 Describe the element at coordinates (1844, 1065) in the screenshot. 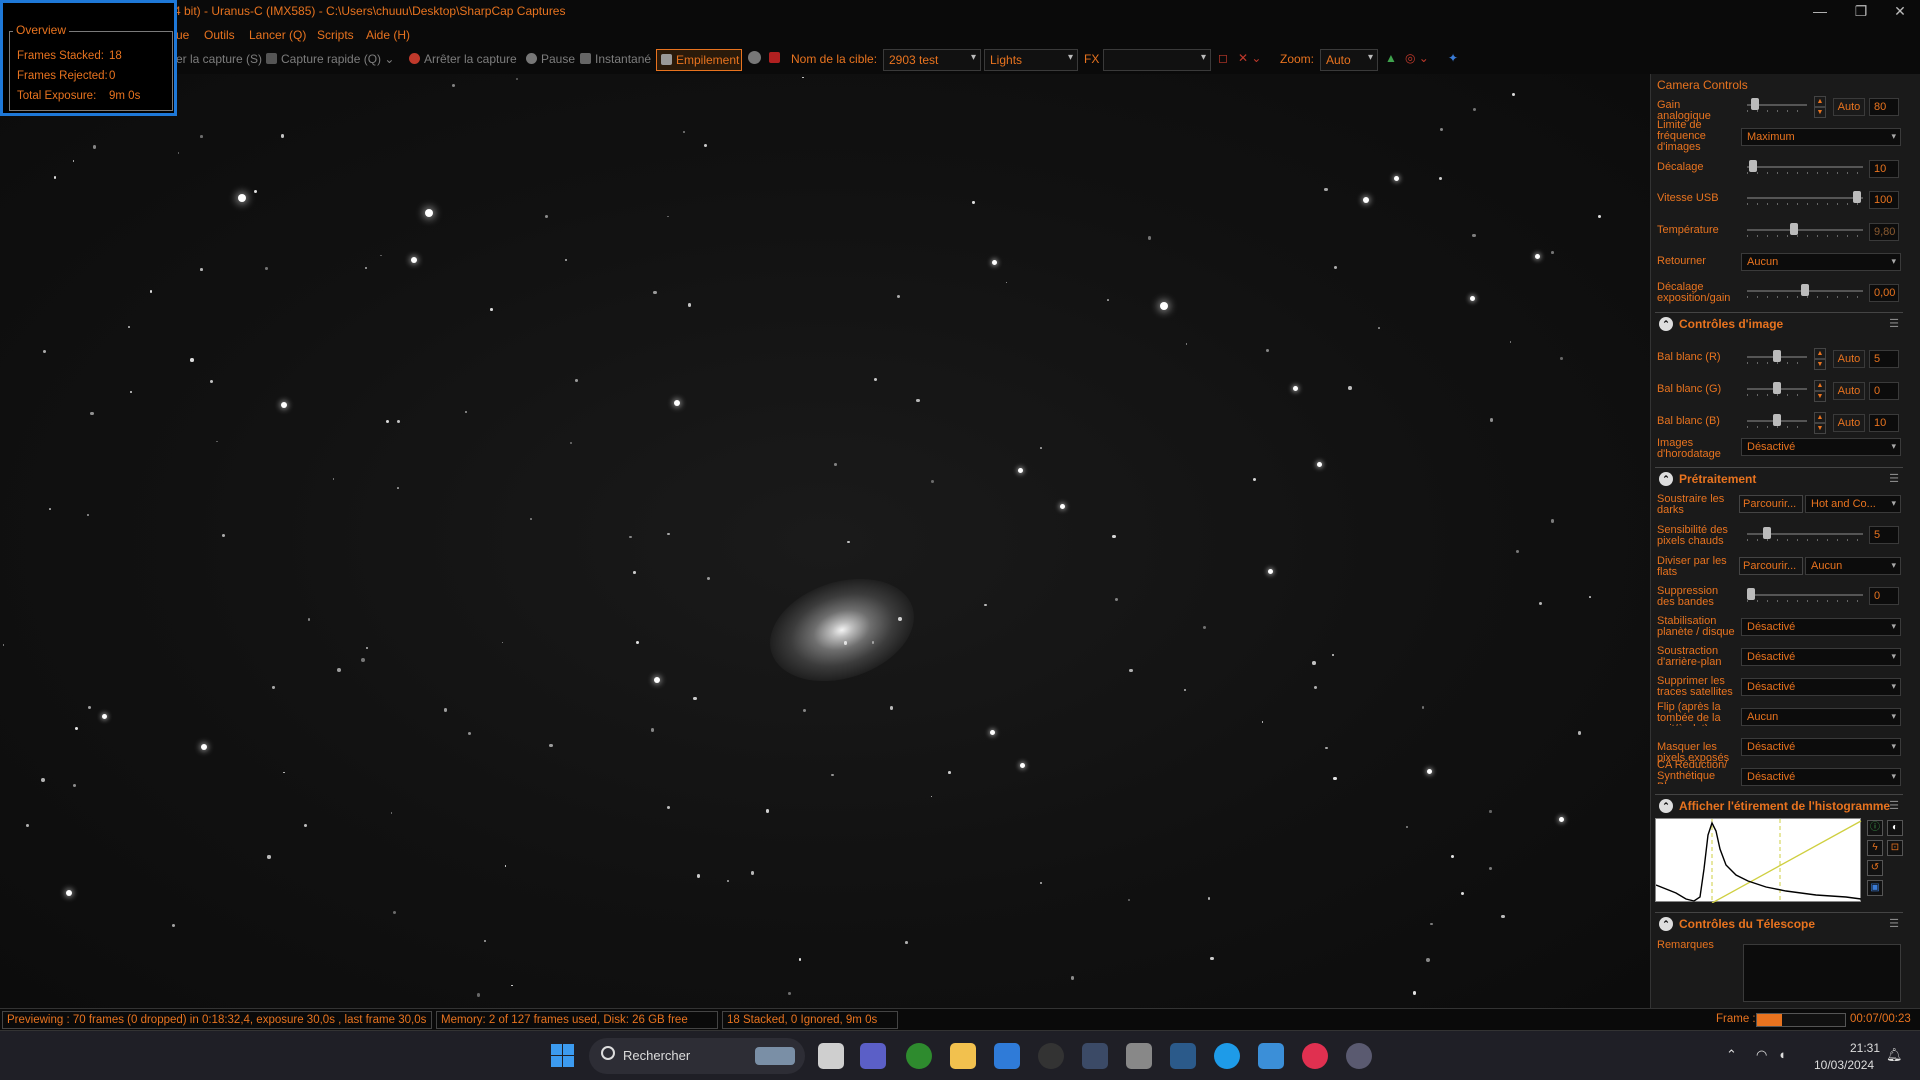

I see `clock-date: 10/03/2024` at that location.